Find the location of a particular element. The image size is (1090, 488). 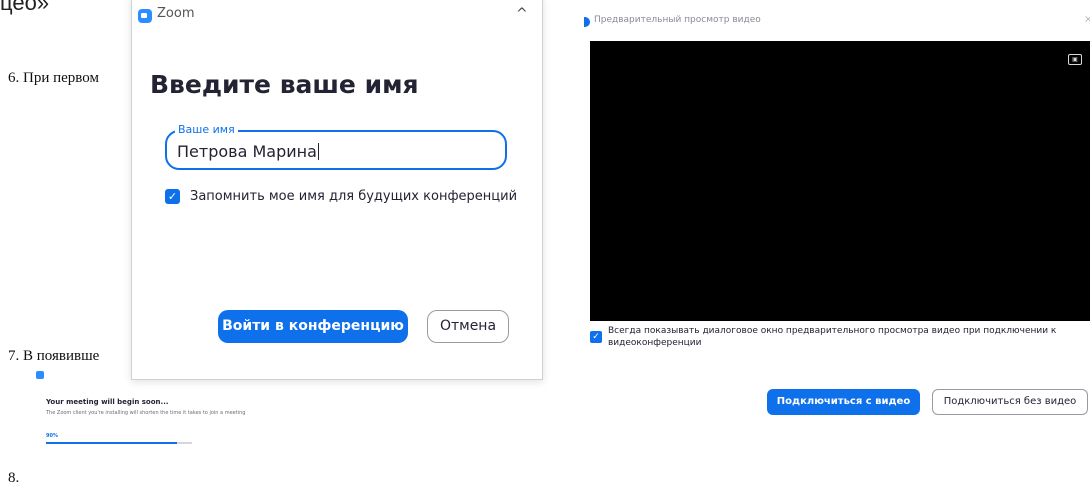

remember-name-checkbox: ✓ is located at coordinates (172, 196).